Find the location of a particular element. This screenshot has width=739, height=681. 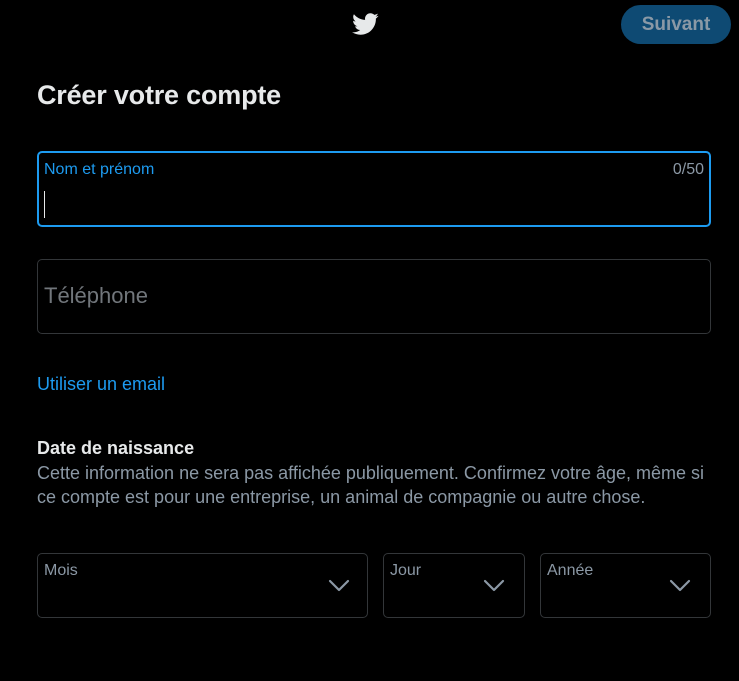

use-email-link: Utiliser un email is located at coordinates (101, 384).